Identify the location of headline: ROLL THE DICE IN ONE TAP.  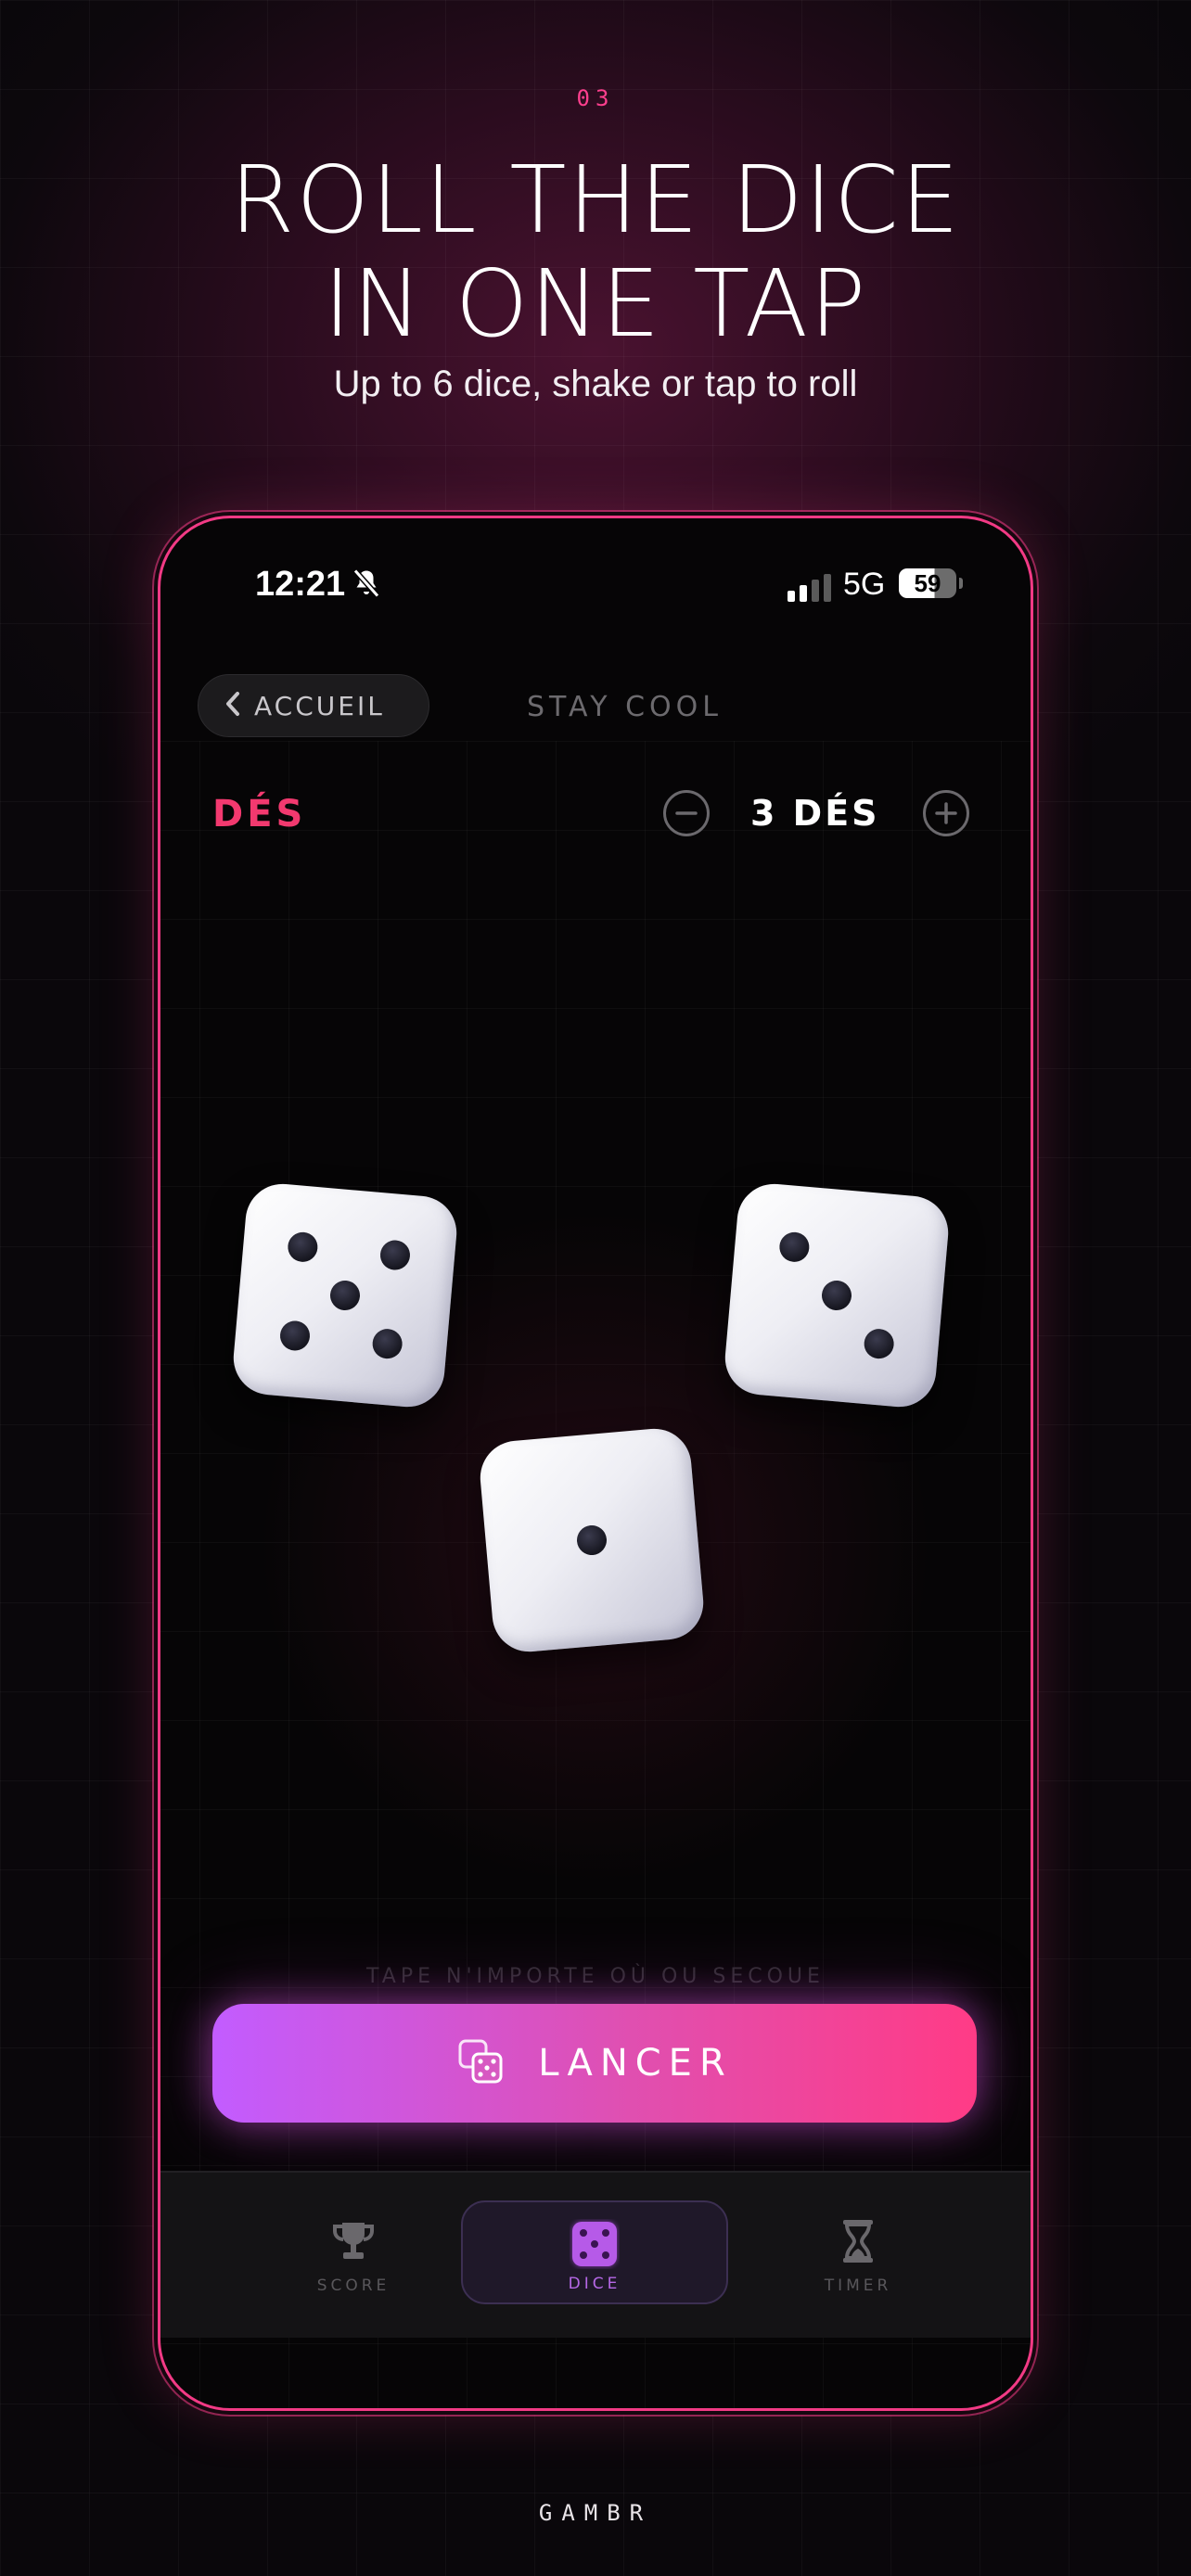
(595, 252).